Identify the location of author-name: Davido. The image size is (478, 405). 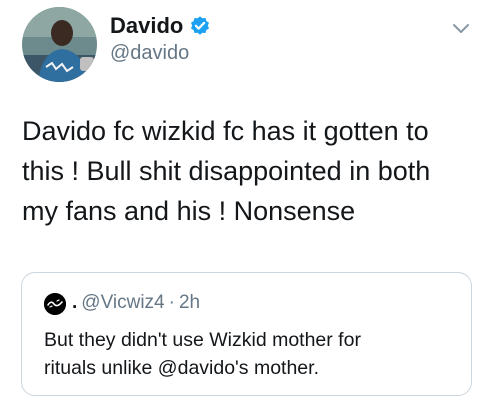
(160, 26).